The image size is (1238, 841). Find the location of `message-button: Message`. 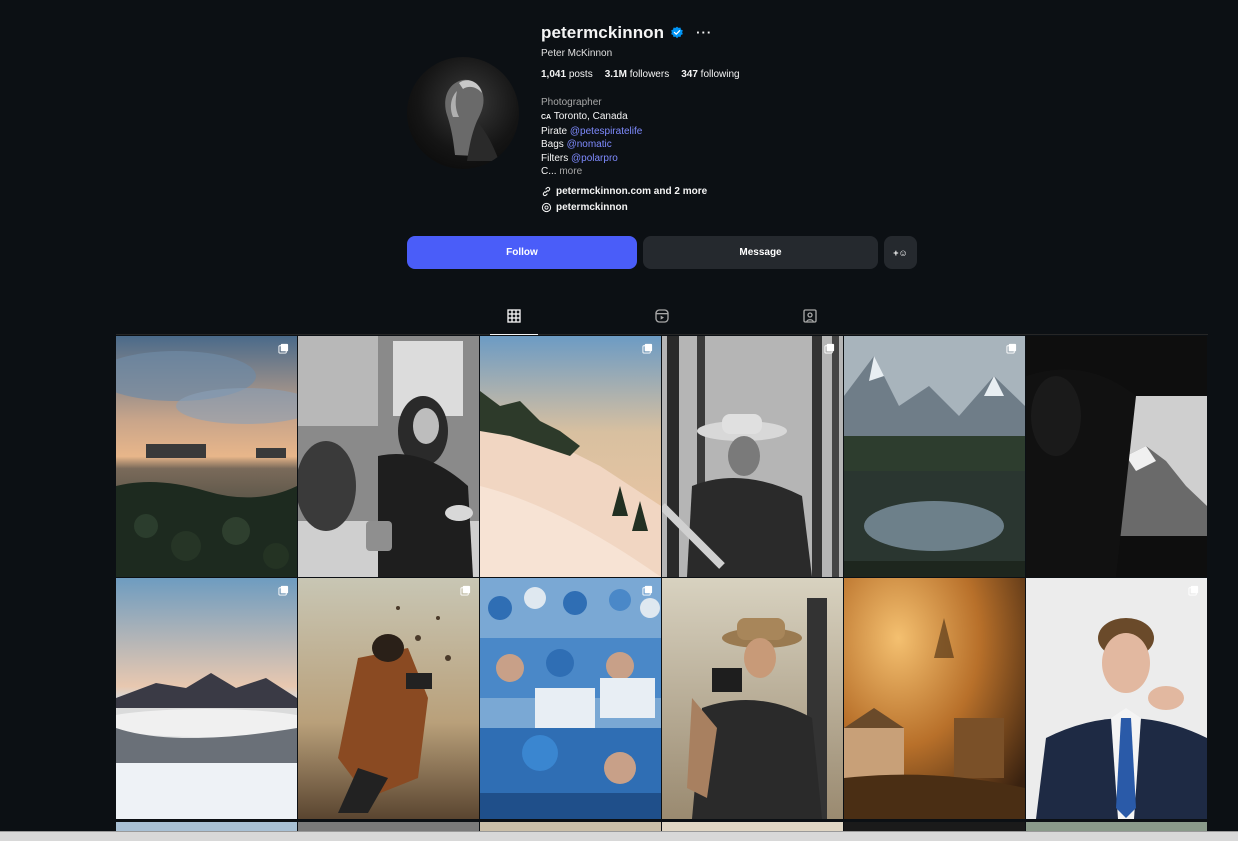

message-button: Message is located at coordinates (760, 252).